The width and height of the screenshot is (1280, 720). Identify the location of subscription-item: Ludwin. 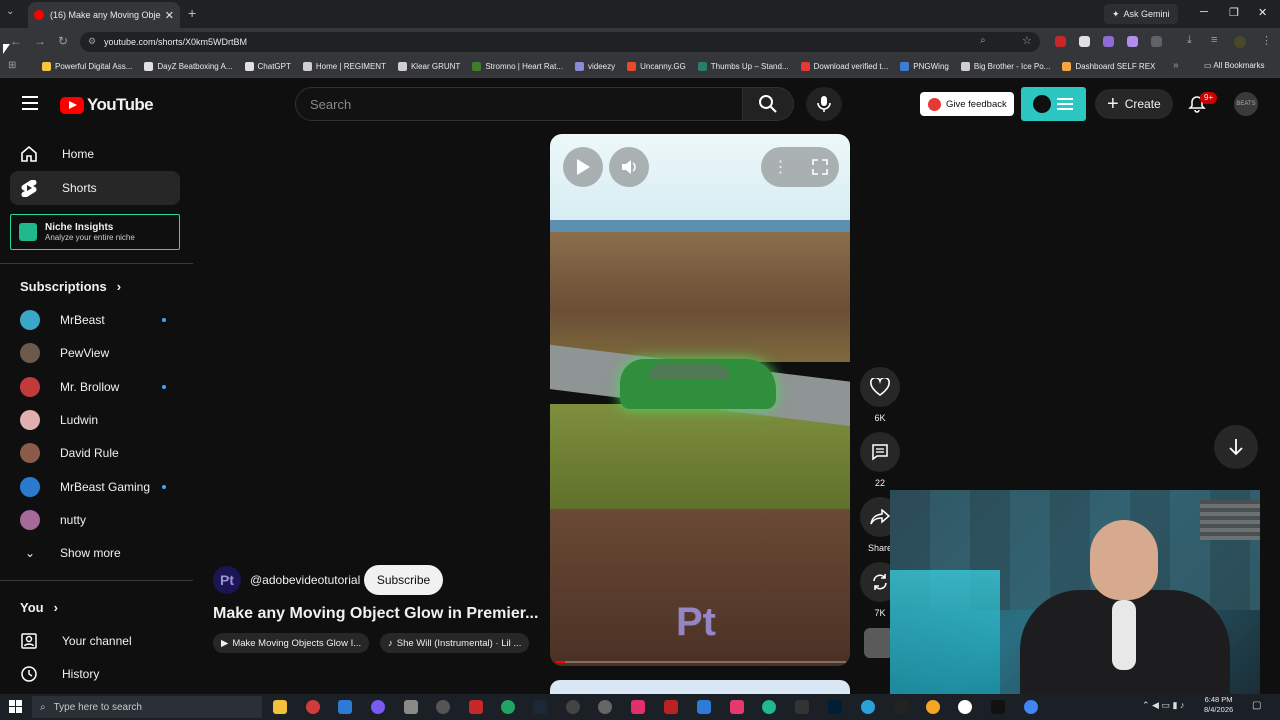
(95, 420).